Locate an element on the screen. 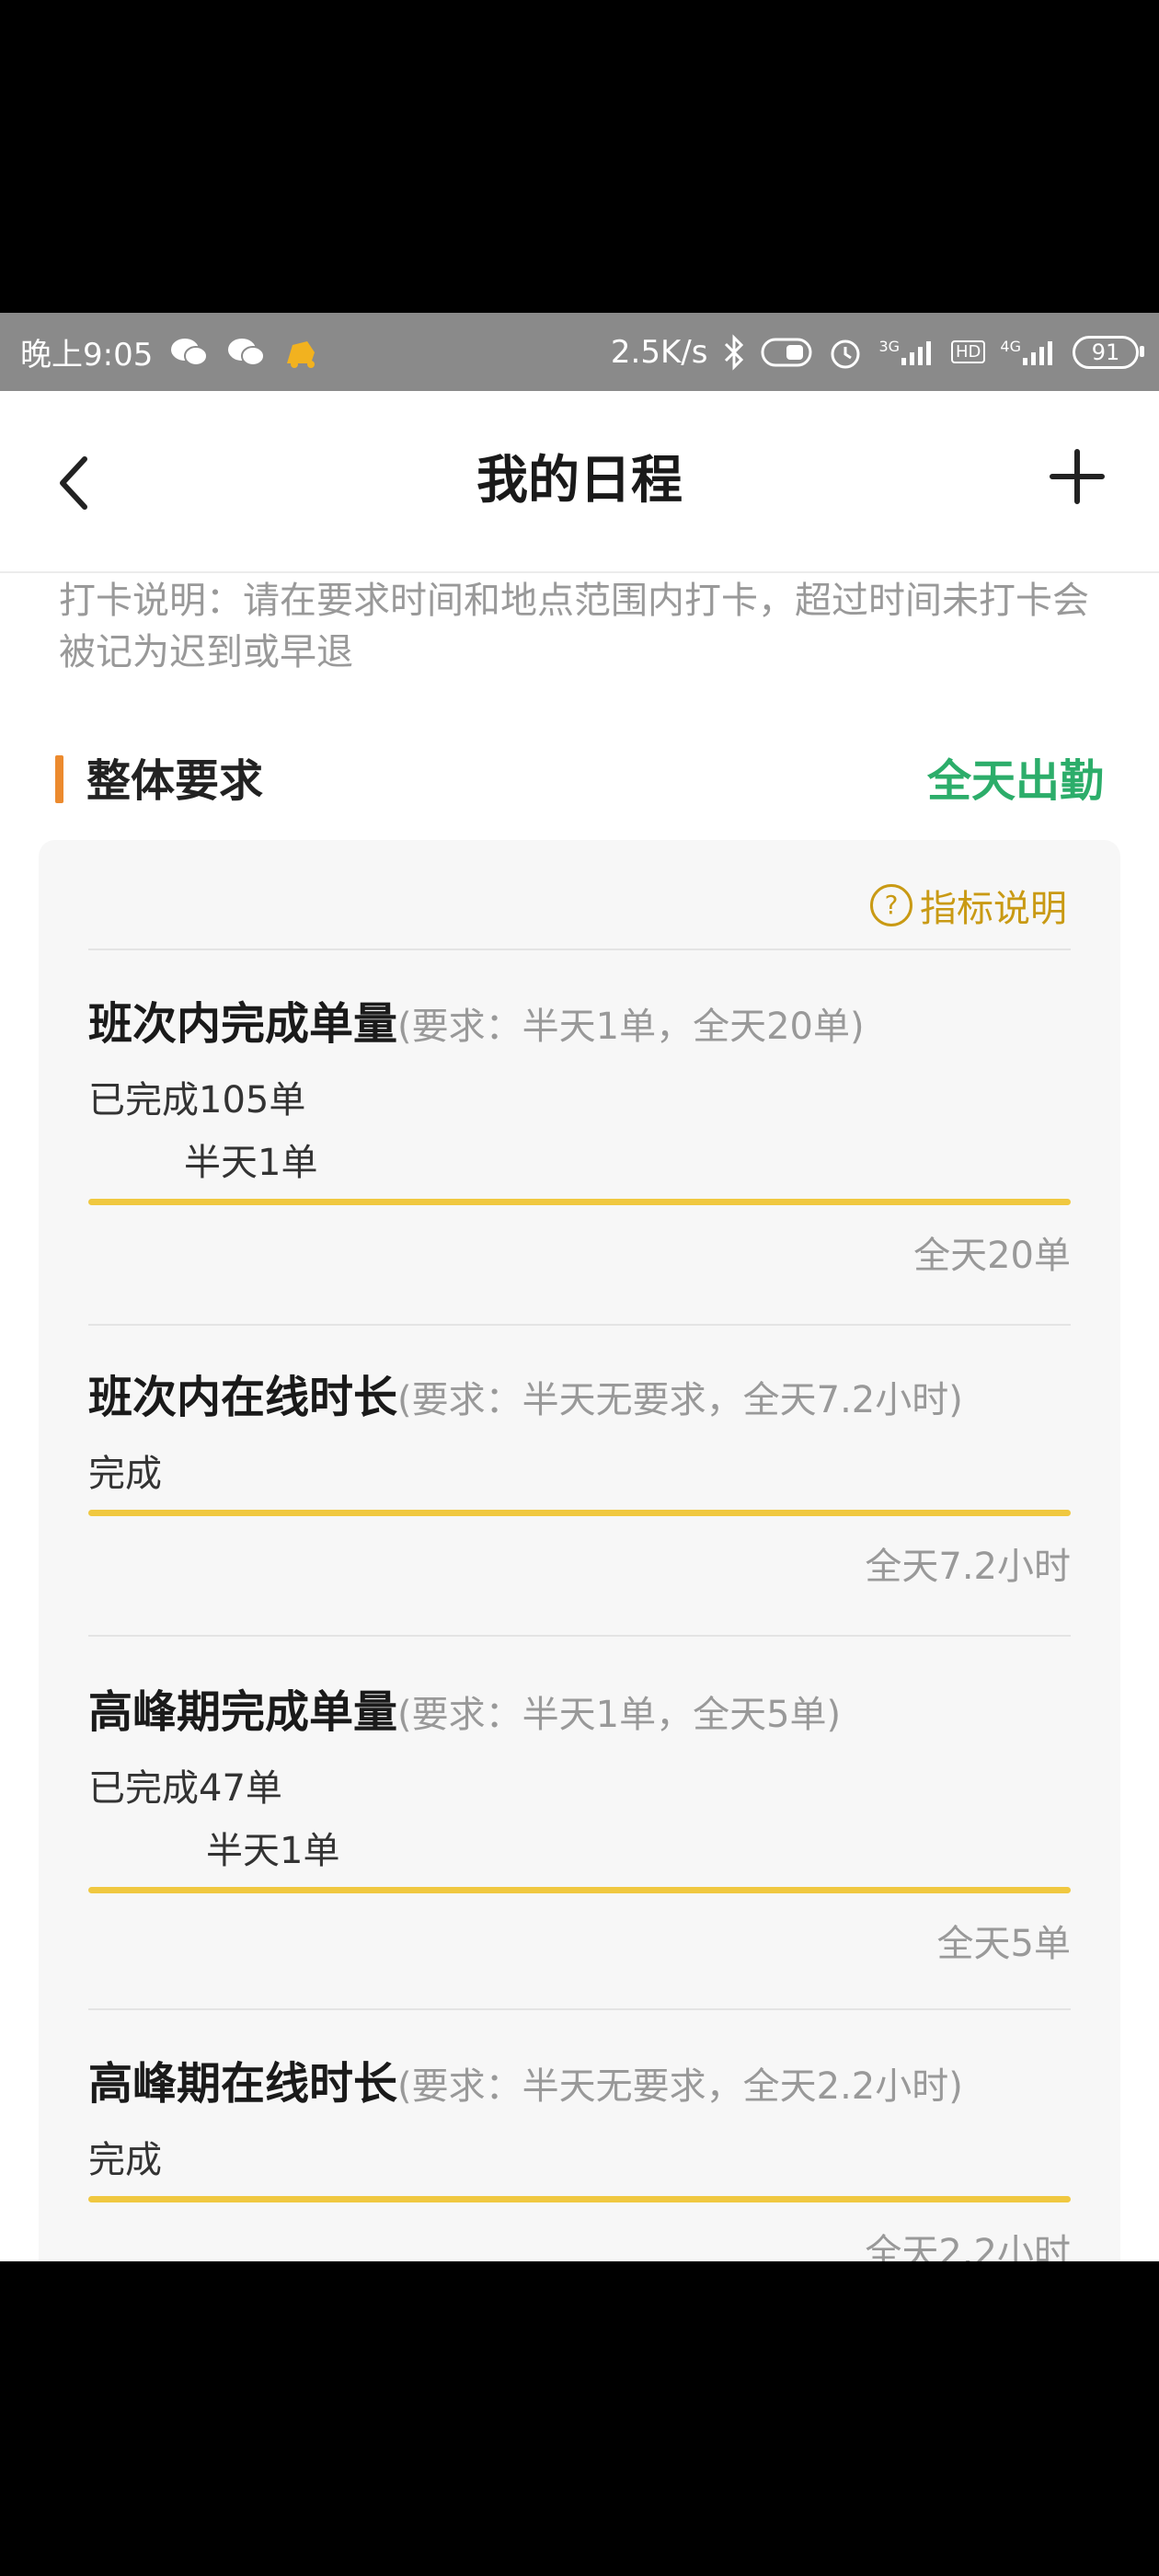  plus-icon is located at coordinates (1077, 476).